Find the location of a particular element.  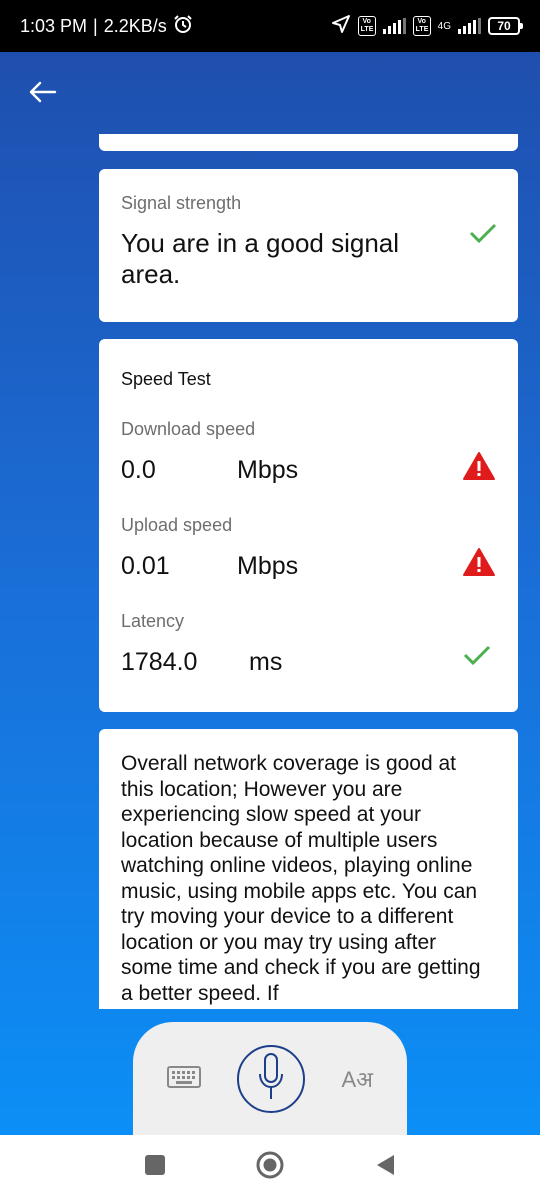

alarm-icon is located at coordinates (183, 26).